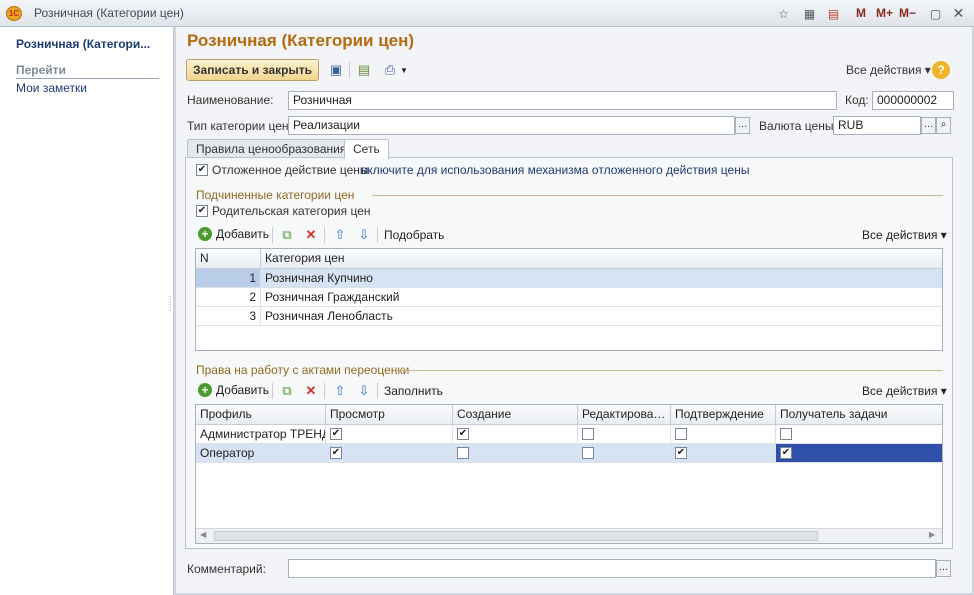 This screenshot has height=595, width=974. Describe the element at coordinates (291, 211) in the screenshot. I see `parent-category-label: Родительская категория цен` at that location.